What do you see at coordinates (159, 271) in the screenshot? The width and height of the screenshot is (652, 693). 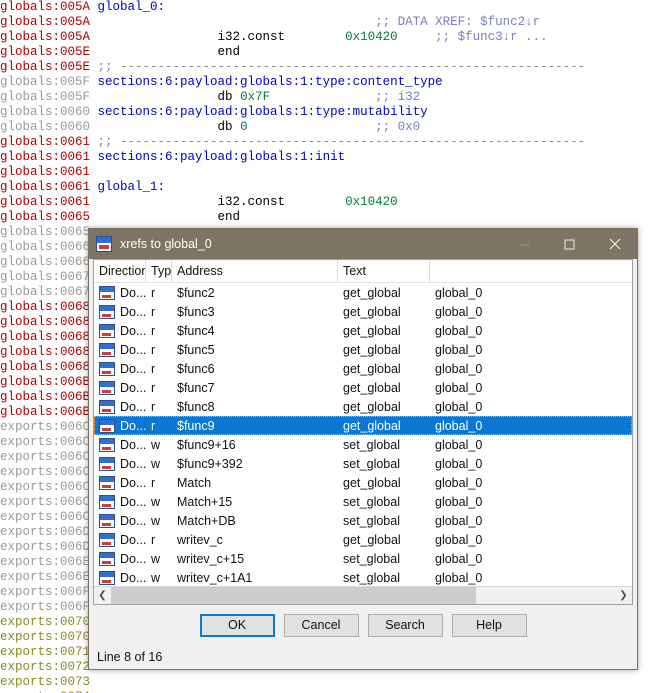 I see `column-header-type: Typ` at bounding box center [159, 271].